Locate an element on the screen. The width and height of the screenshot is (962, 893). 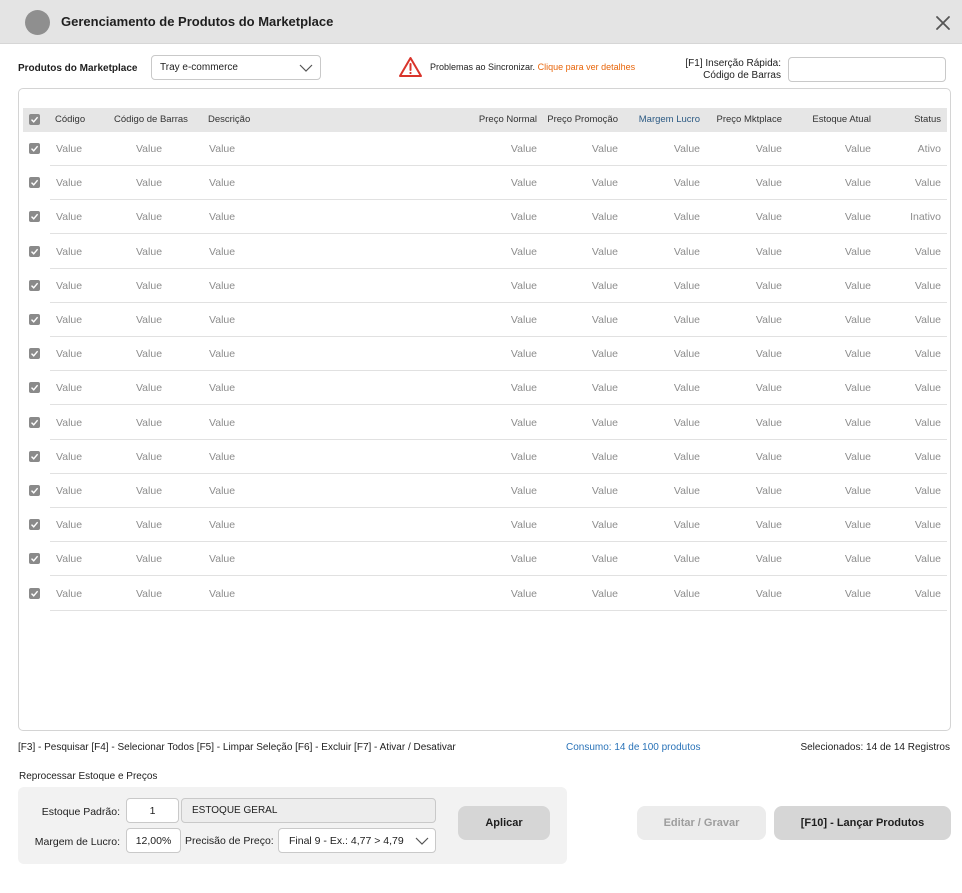
column-header-margem-lucro: Margem Lucro is located at coordinates (669, 120).